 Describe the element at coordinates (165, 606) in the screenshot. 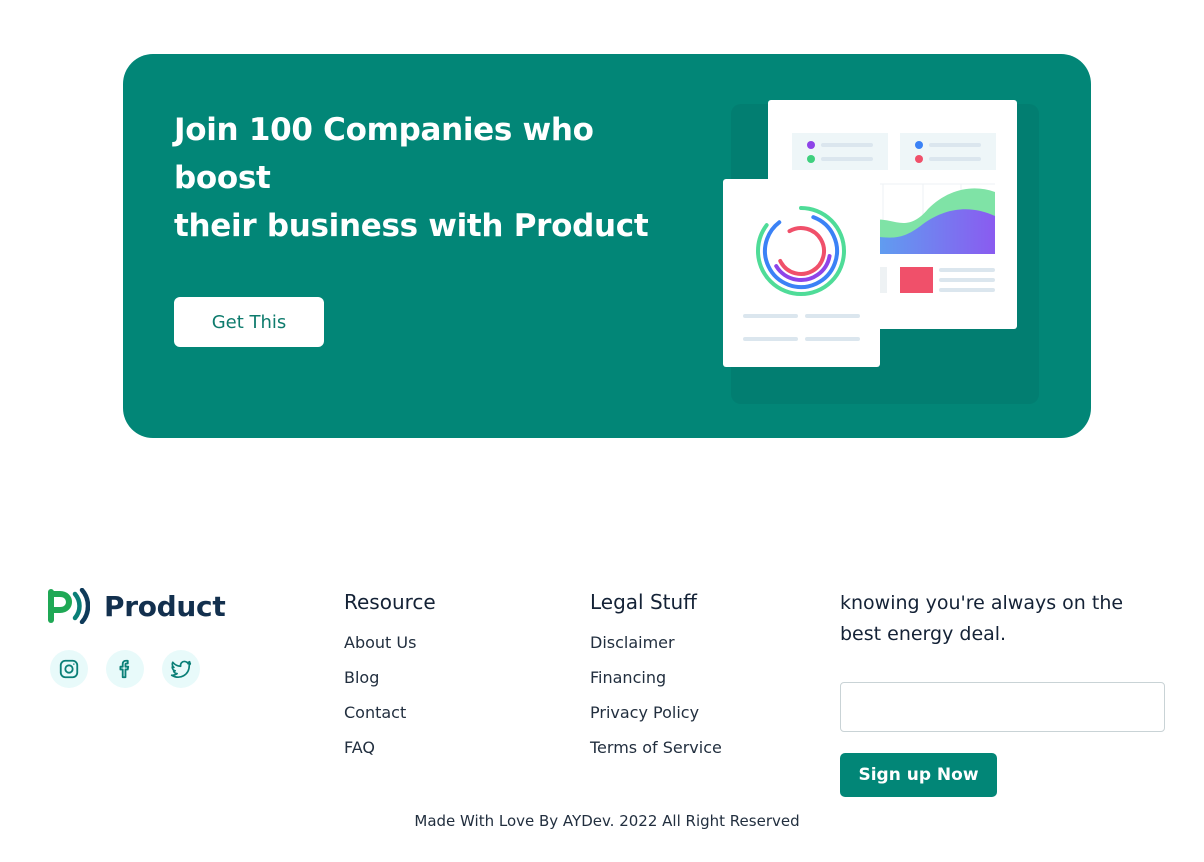

I see `brand-name: Product` at that location.